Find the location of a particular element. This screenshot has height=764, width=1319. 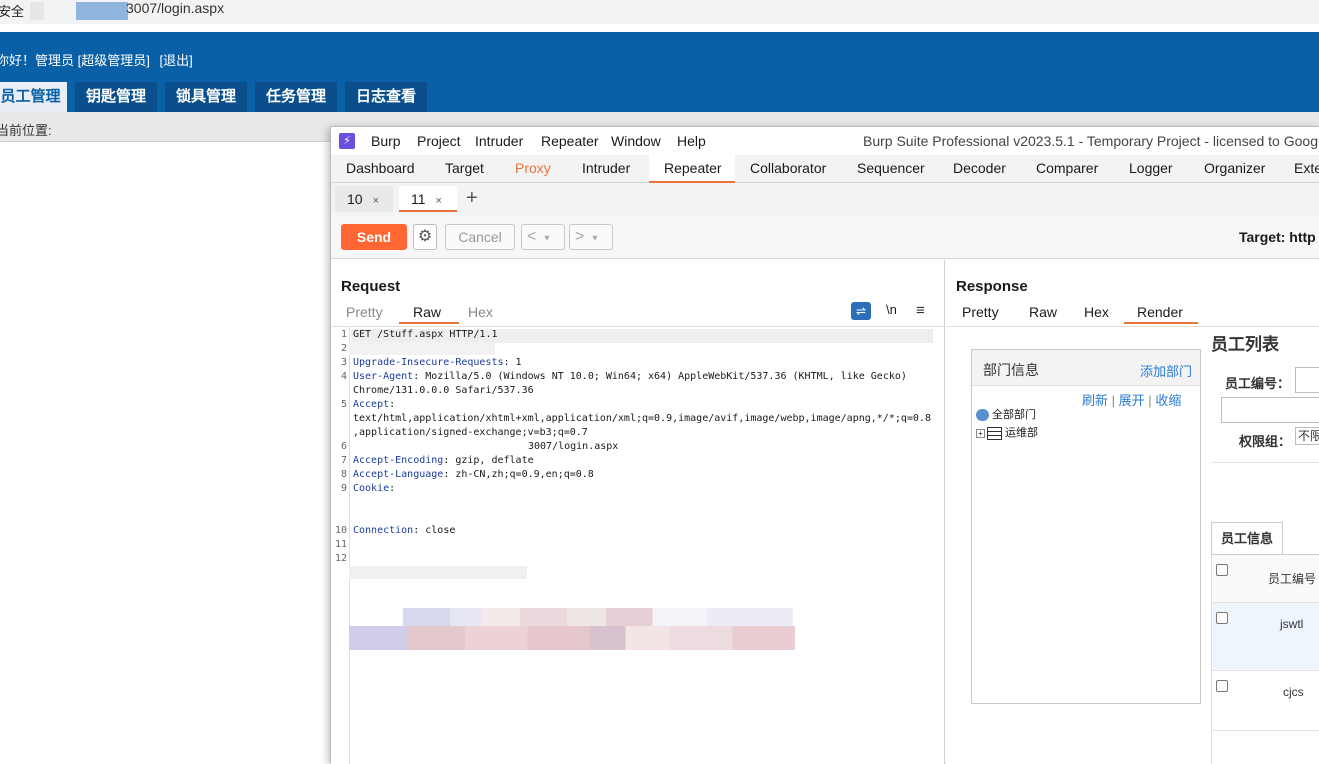

tab-target: Target is located at coordinates (464, 168).